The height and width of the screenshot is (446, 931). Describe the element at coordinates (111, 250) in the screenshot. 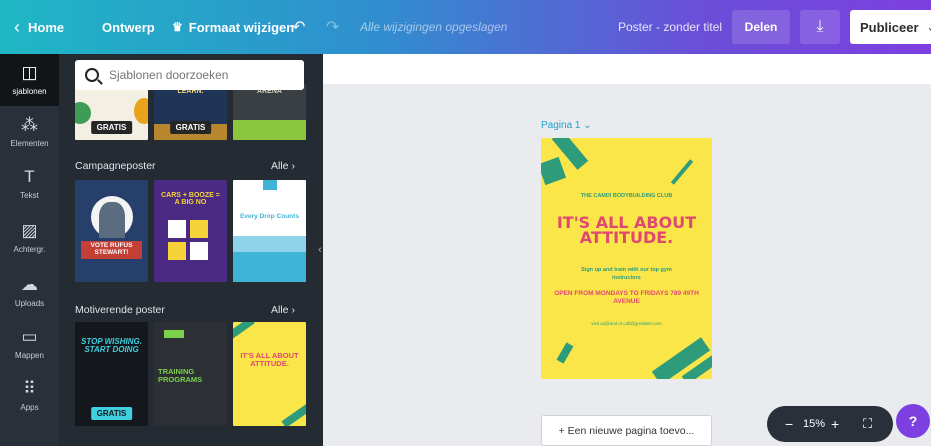

I see `template-title: VOTE RUFUS STEWART!` at that location.